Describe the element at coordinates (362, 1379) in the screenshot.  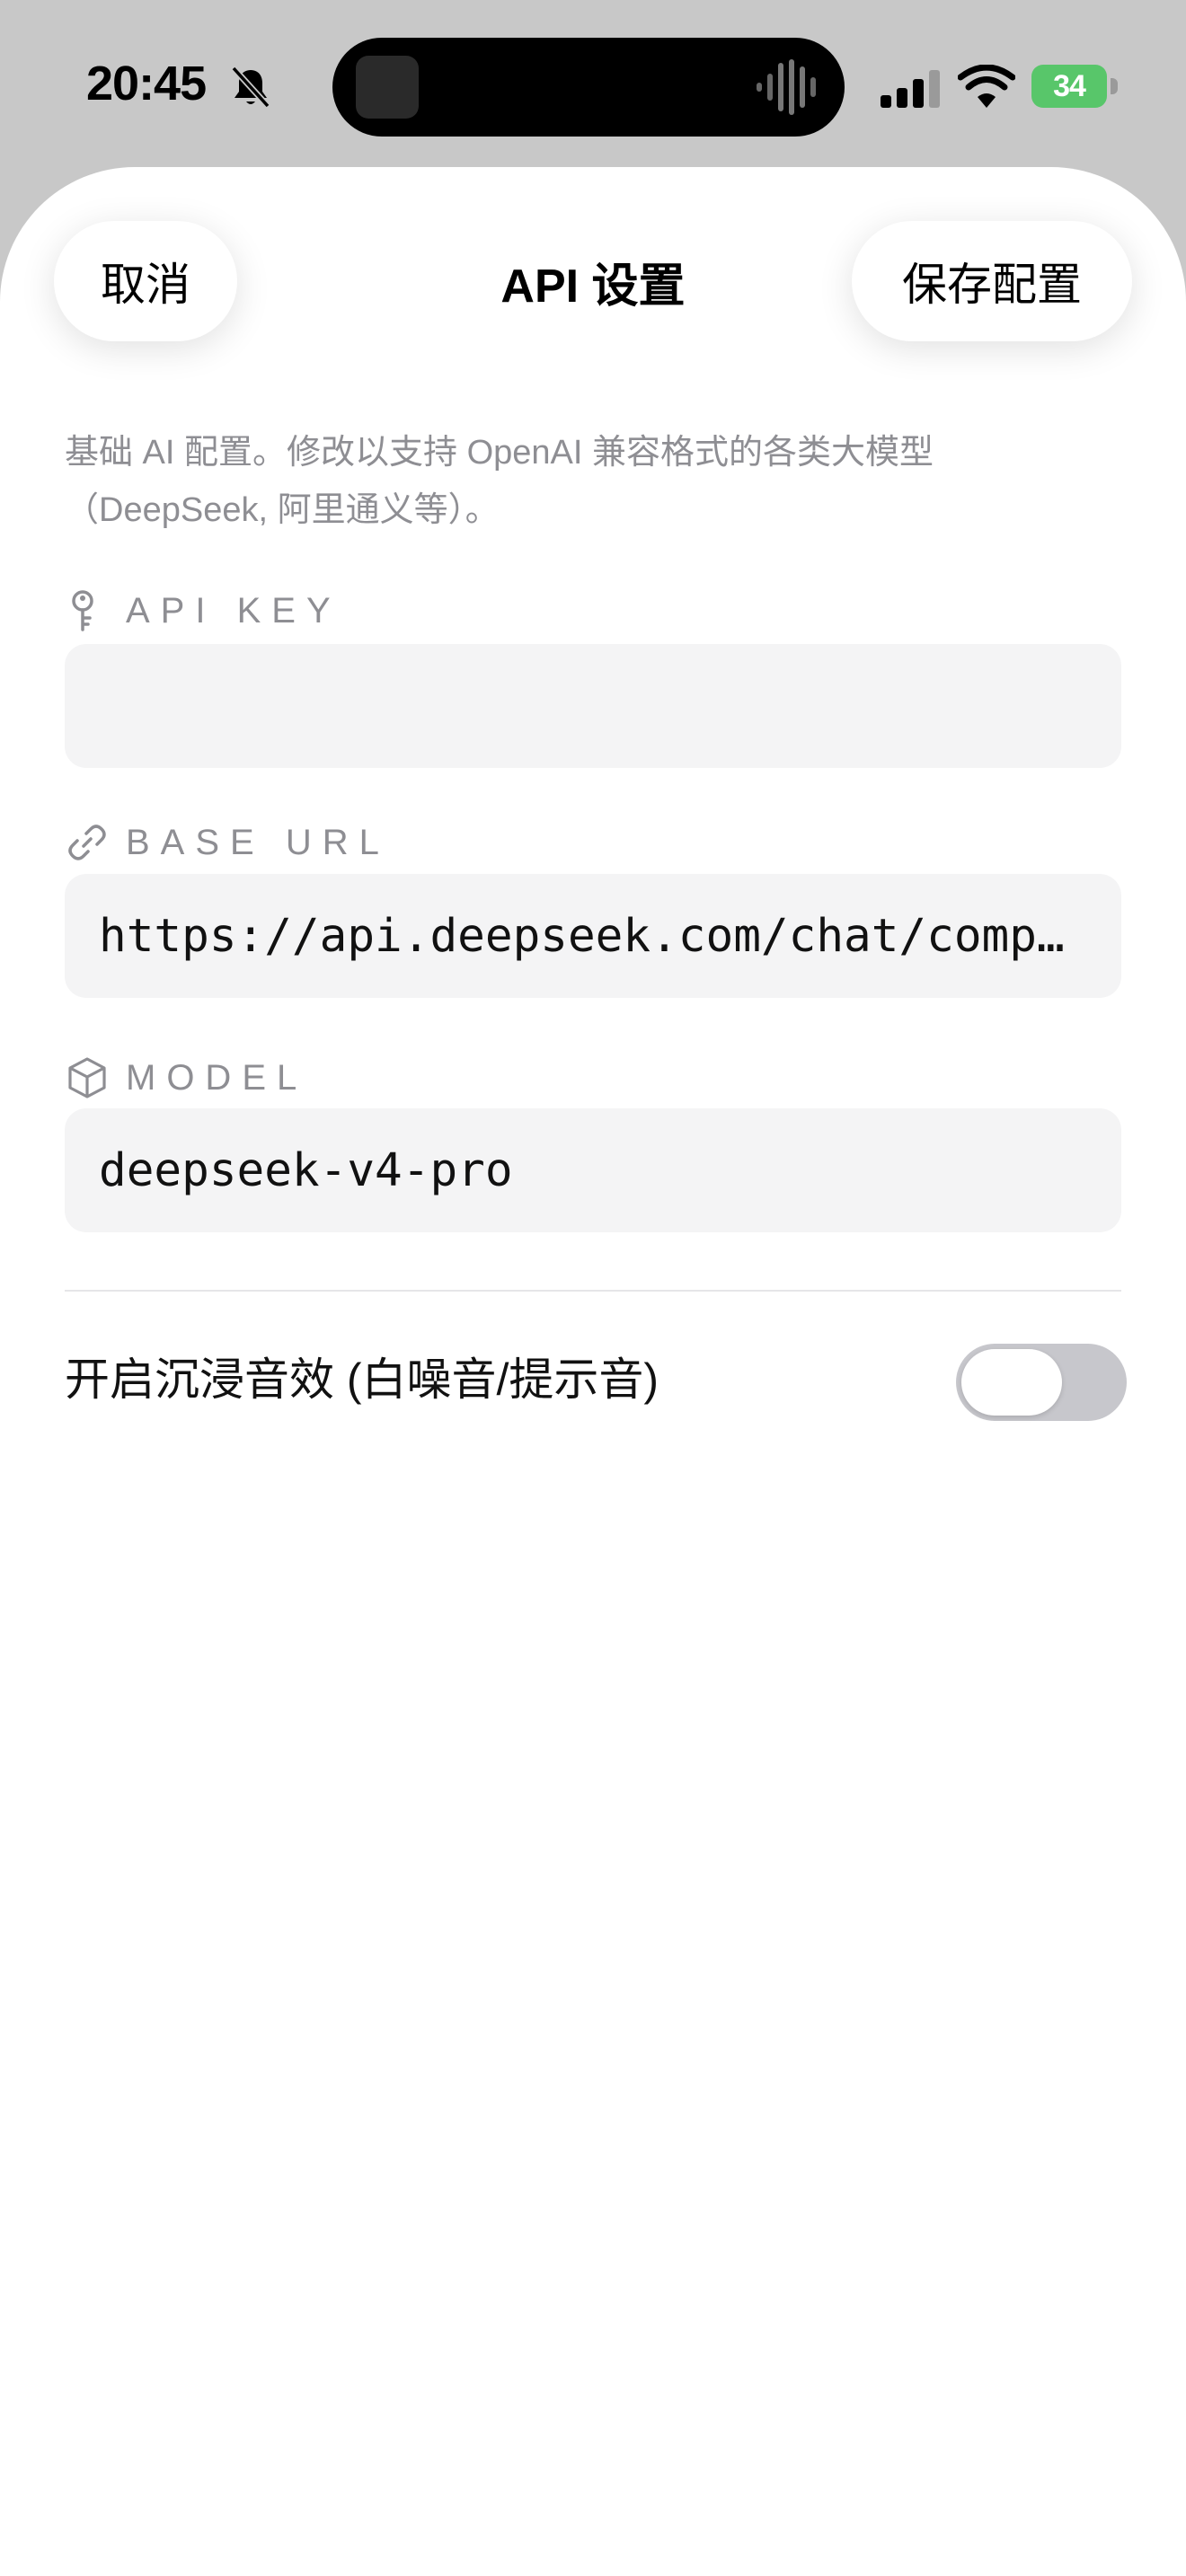
I see `ambient-sound-label: 开启沉浸音效 (白噪音/提示音)` at that location.